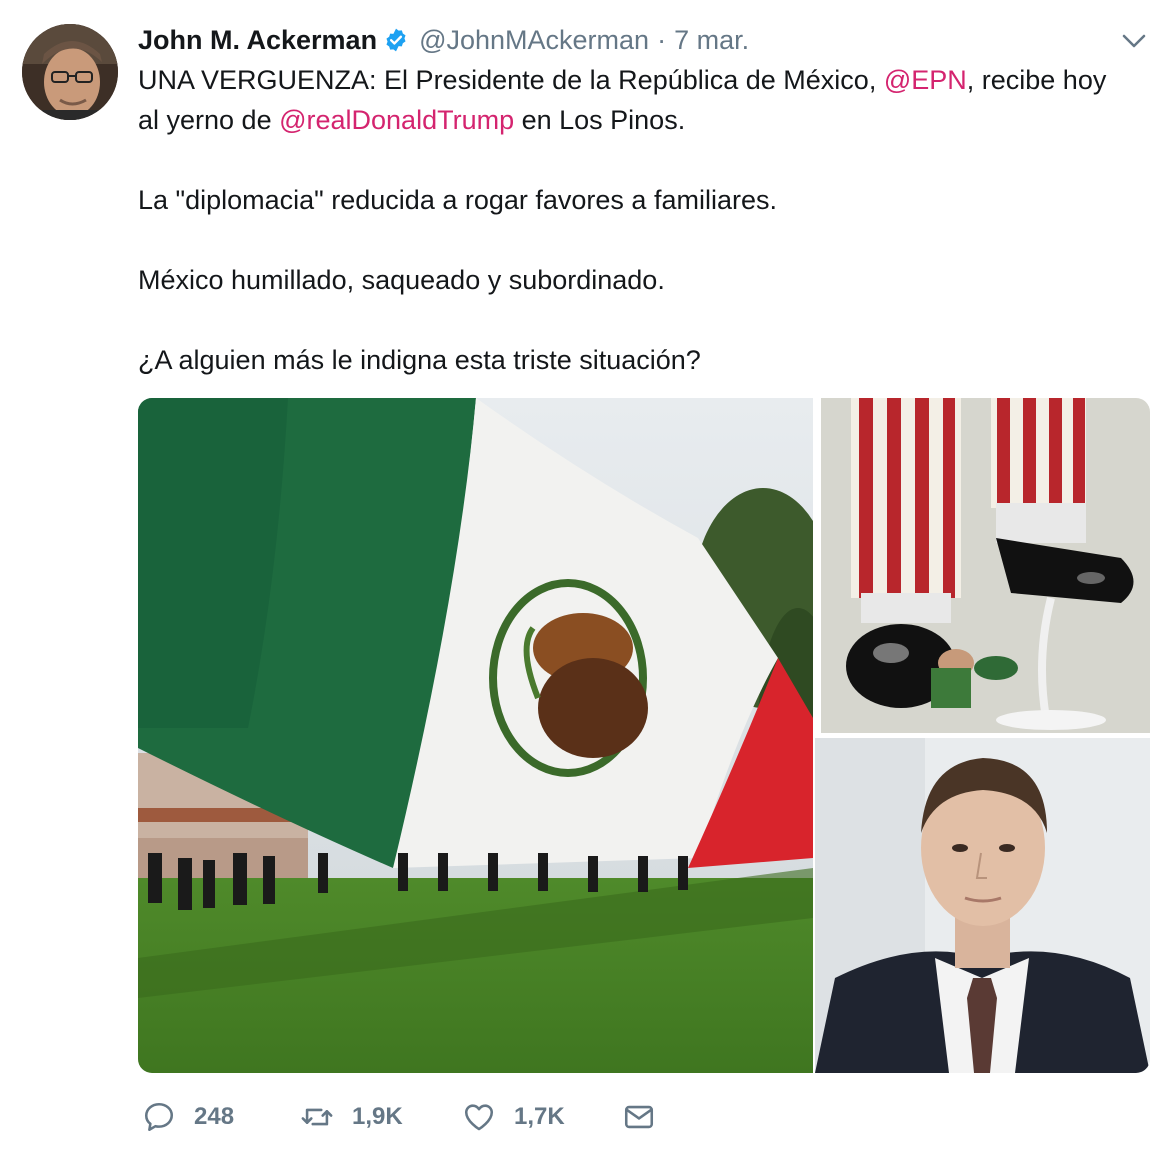 The height and width of the screenshot is (1152, 1170). I want to click on direct-message-button, so click(639, 1117).